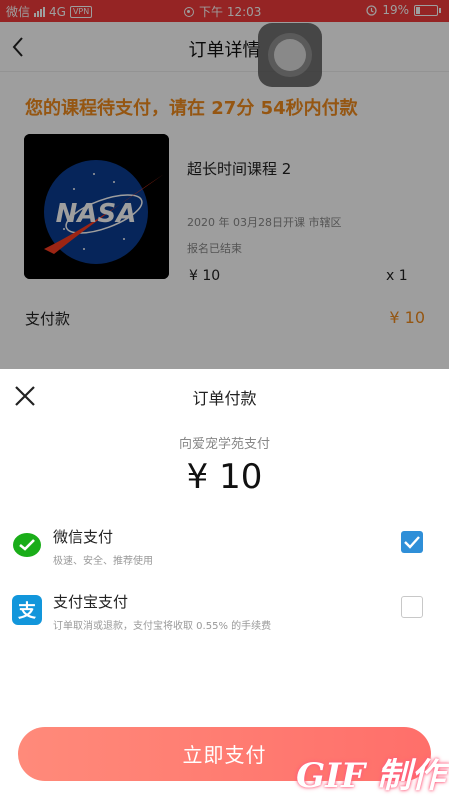 This screenshot has width=449, height=798. What do you see at coordinates (91, 602) in the screenshot?
I see `alipay-name: 支付宝支付` at bounding box center [91, 602].